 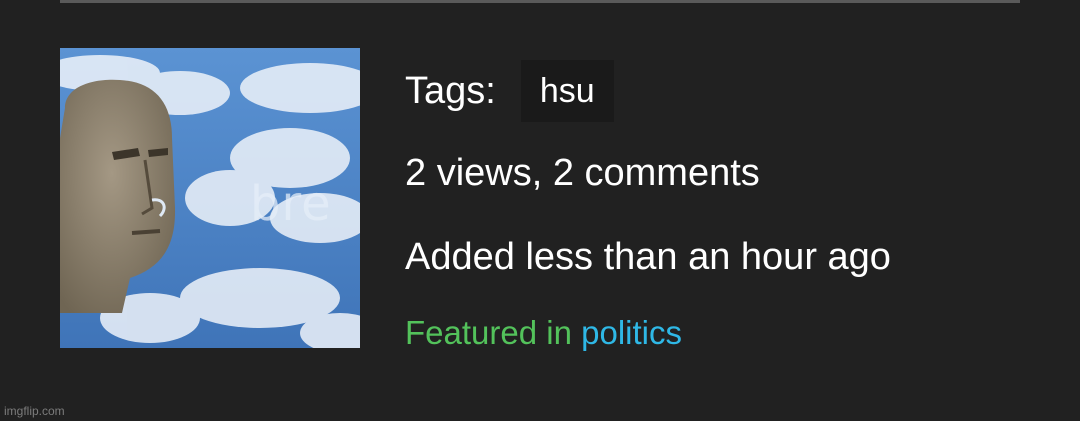 I want to click on tags-row: Tags: hsu, so click(x=509, y=91).